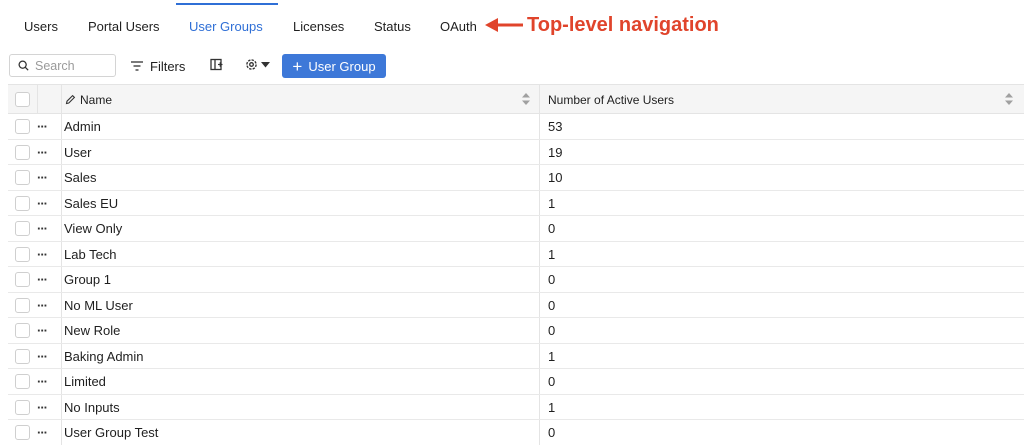  What do you see at coordinates (75, 65) in the screenshot?
I see `search-input` at bounding box center [75, 65].